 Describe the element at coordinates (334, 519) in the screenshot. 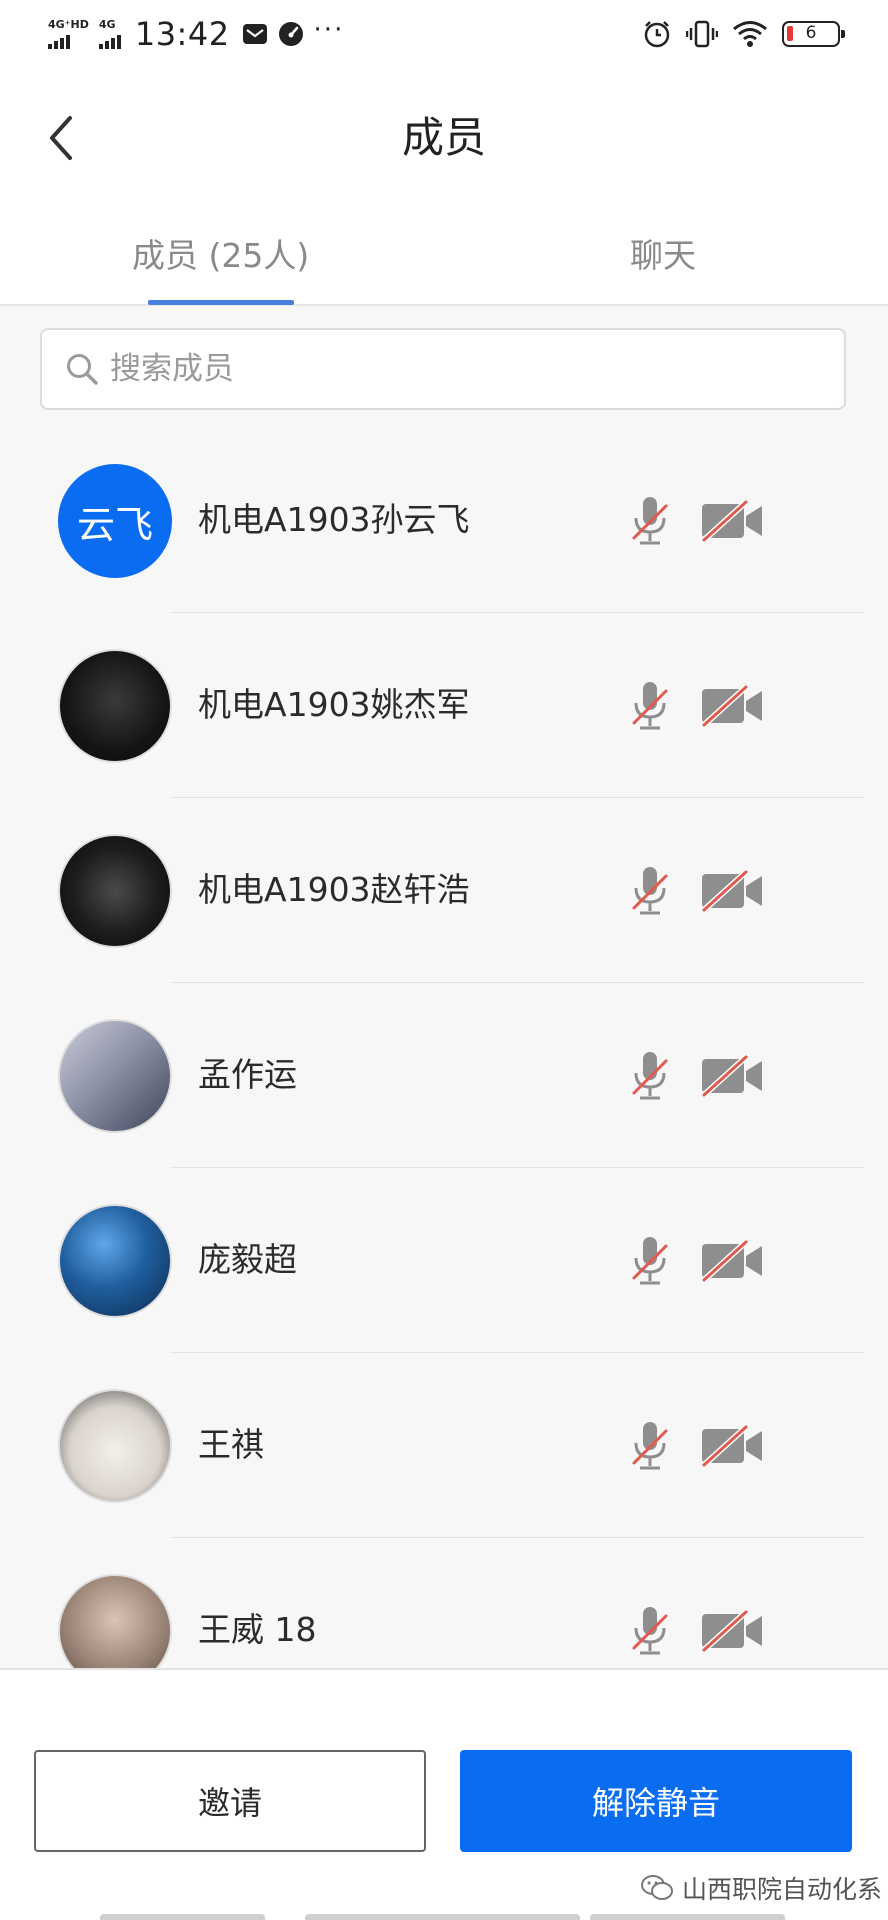

I see `member-name: 机电A1903孙云飞` at that location.